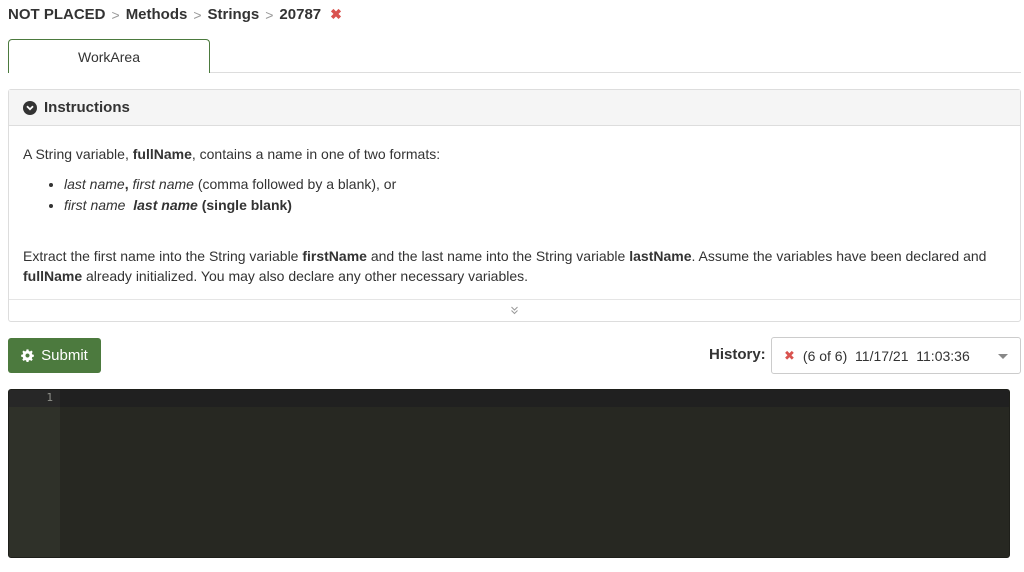 This screenshot has height=572, width=1024. I want to click on double-chevron-down-icon, so click(514, 311).